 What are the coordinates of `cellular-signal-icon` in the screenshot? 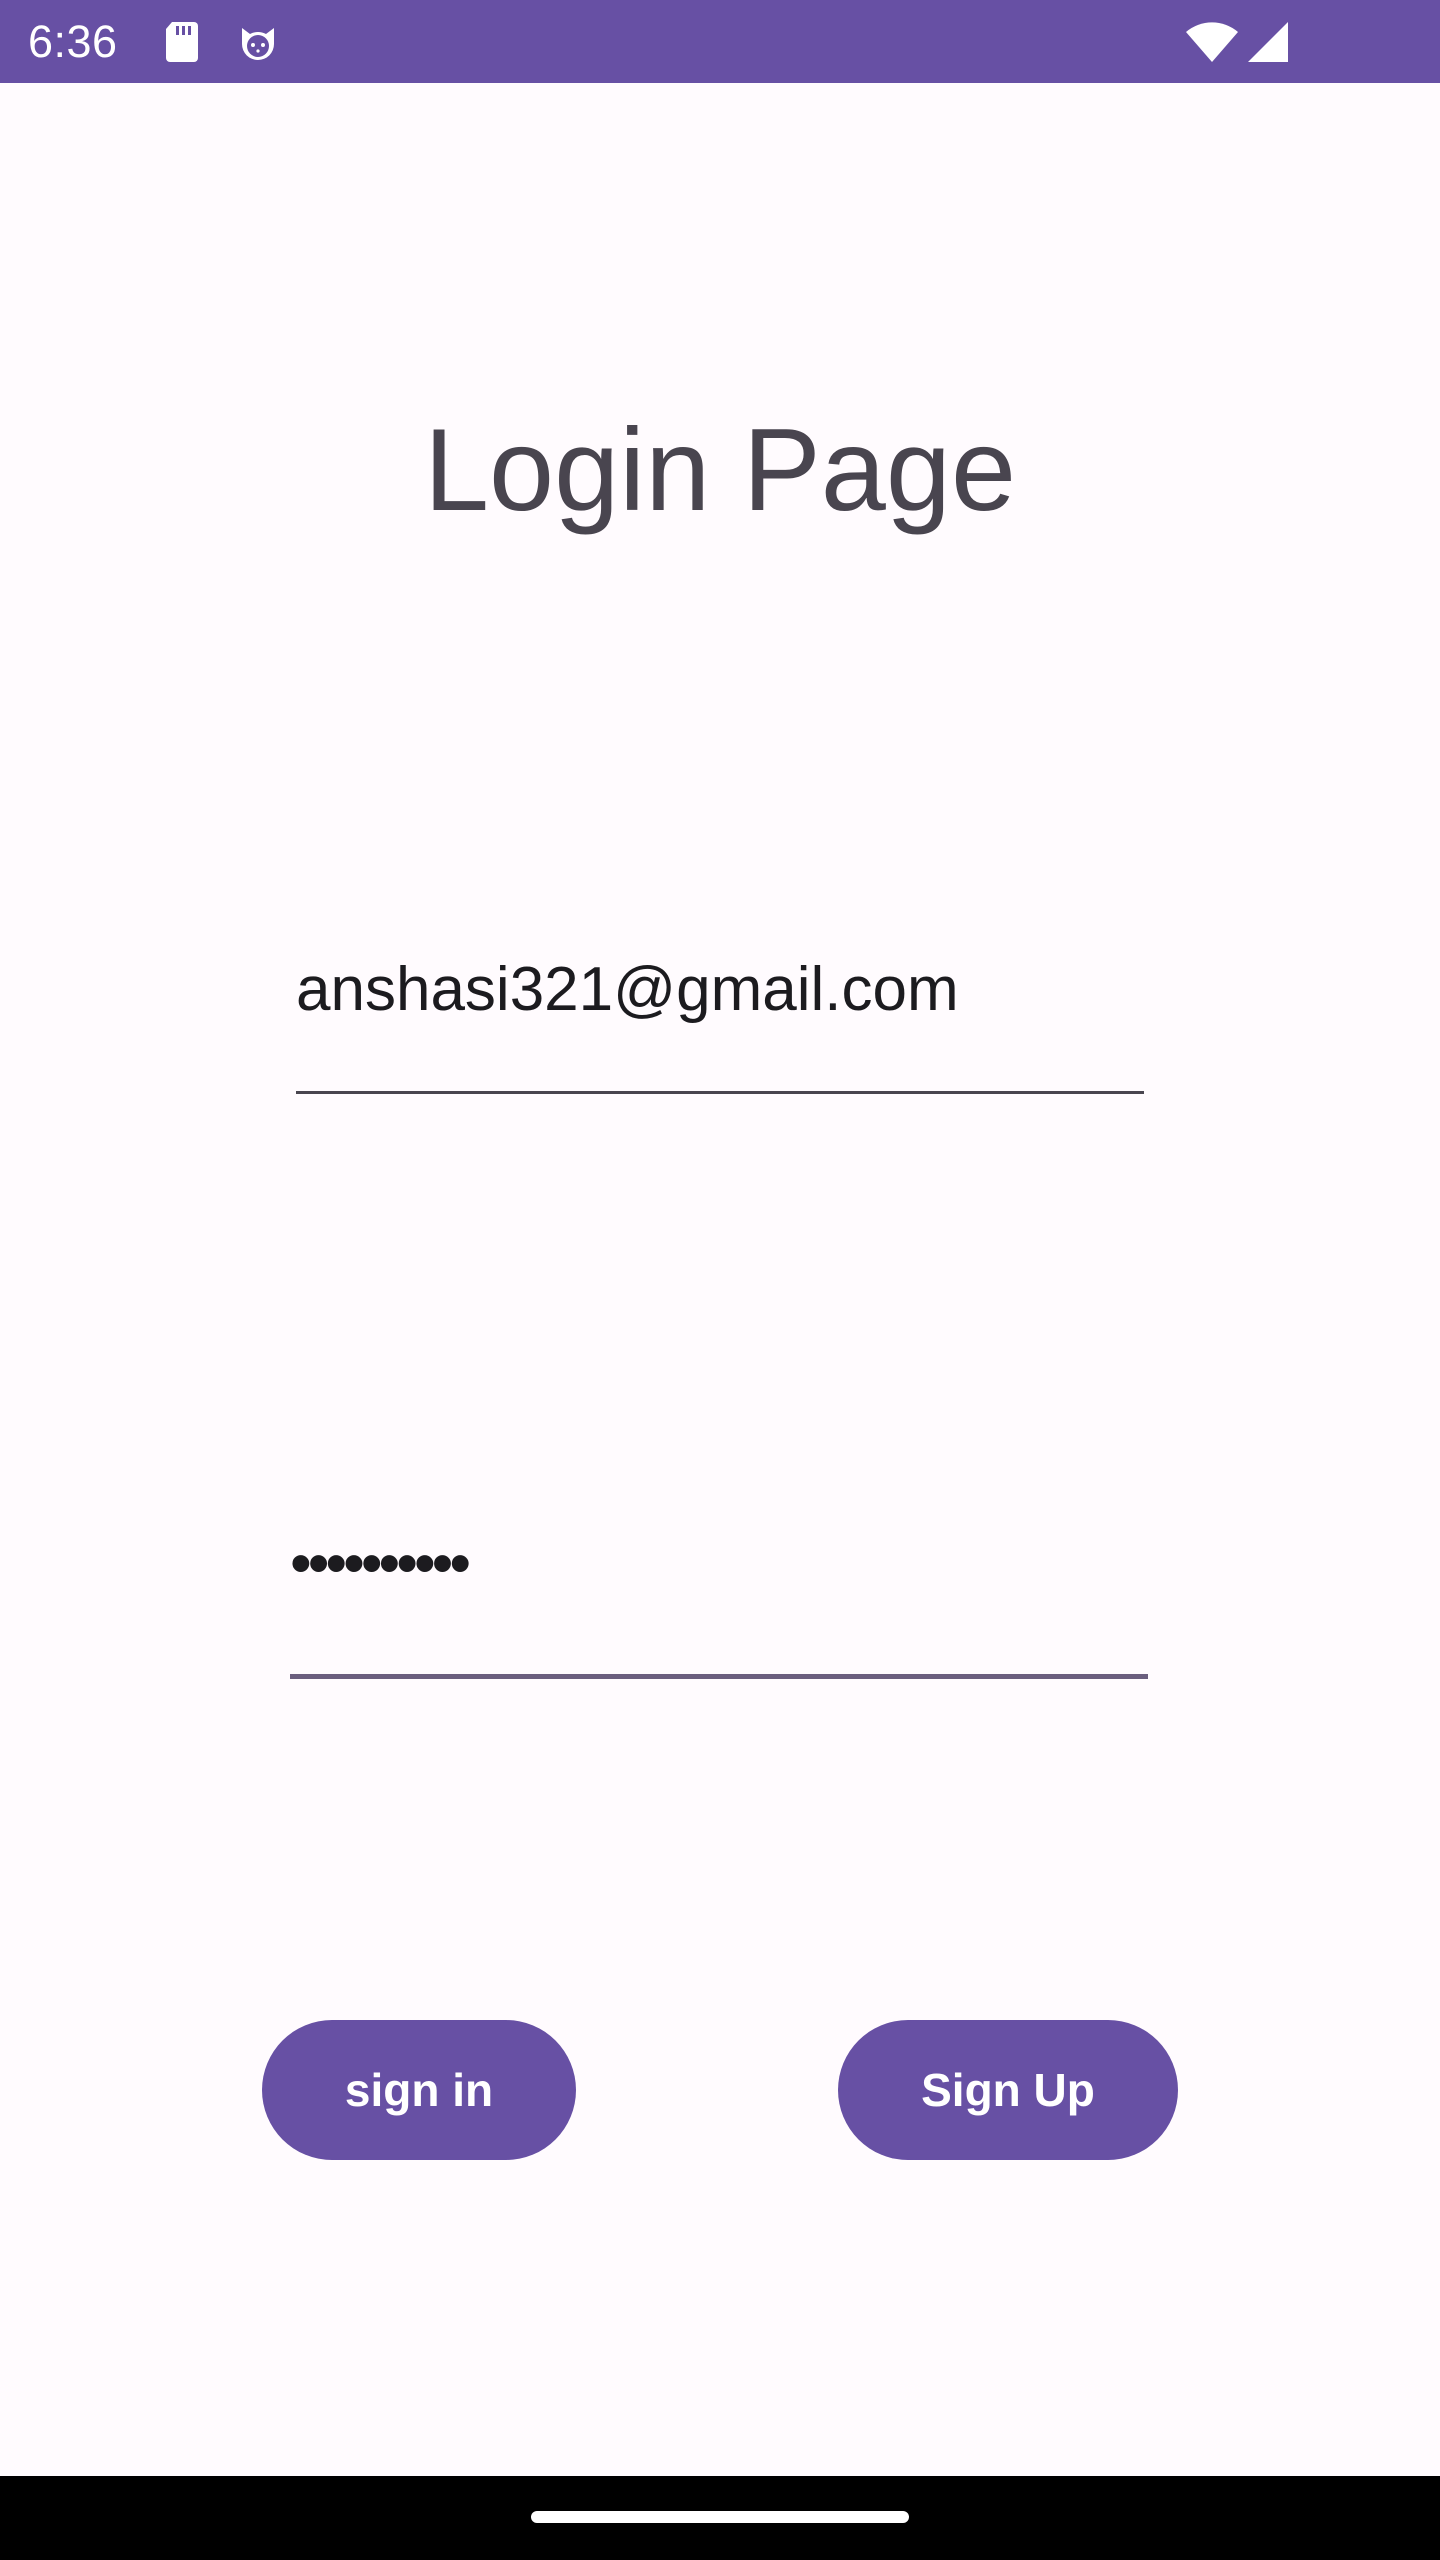 It's located at (1268, 42).